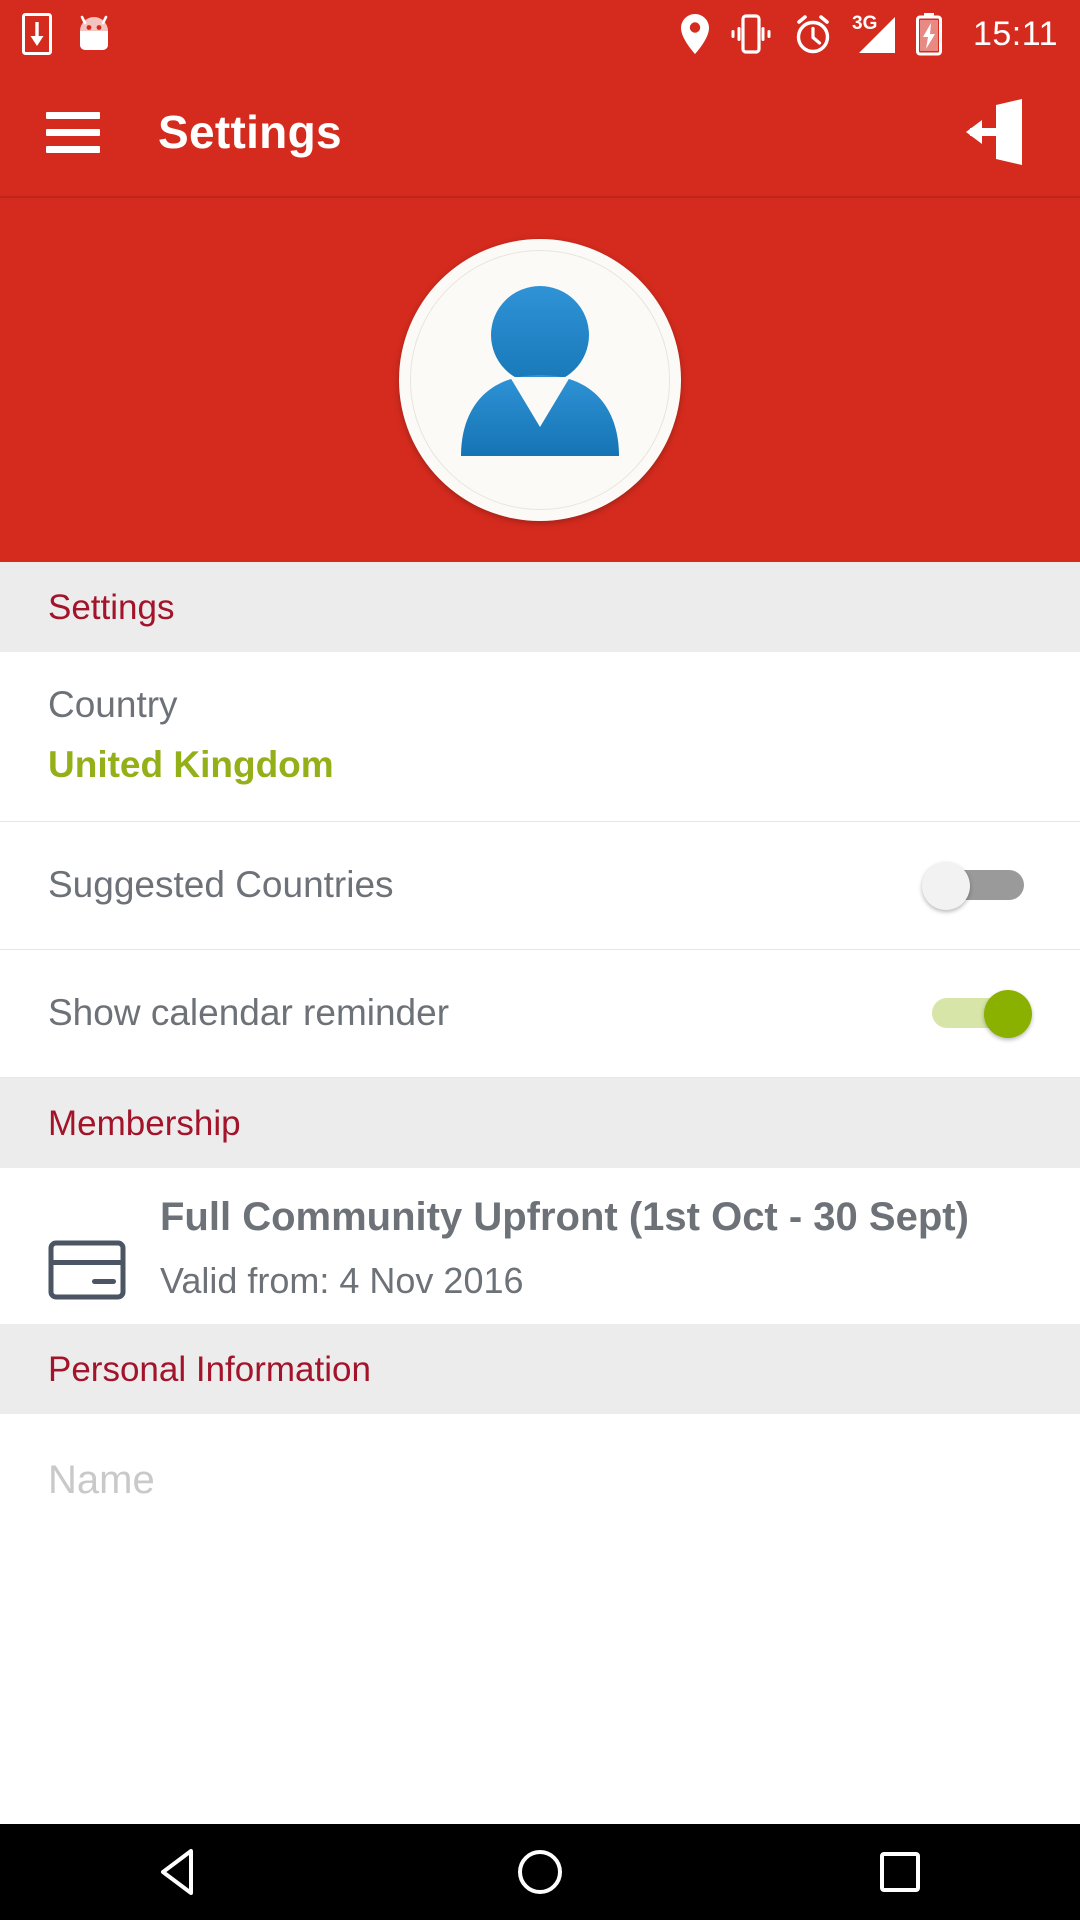 The height and width of the screenshot is (1920, 1080). Describe the element at coordinates (540, 1368) in the screenshot. I see `section-header-personal-information: Personal Information` at that location.